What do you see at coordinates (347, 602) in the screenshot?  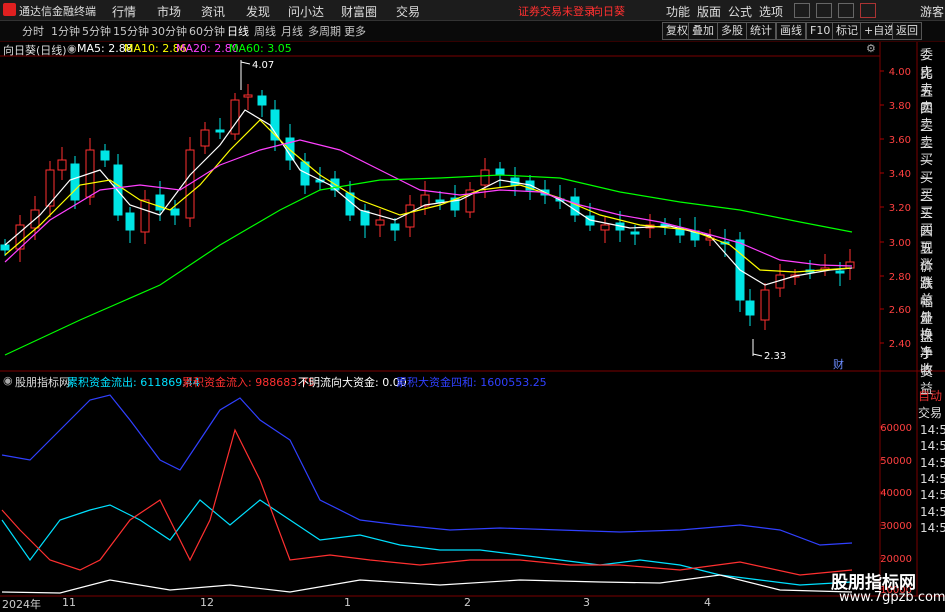 I see `time-axis-label: 1` at bounding box center [347, 602].